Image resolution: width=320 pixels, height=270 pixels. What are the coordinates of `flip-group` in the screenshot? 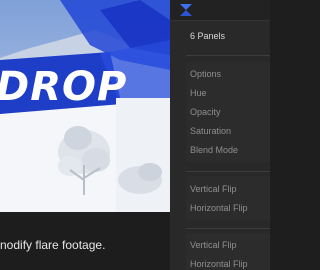 It's located at (228, 198).